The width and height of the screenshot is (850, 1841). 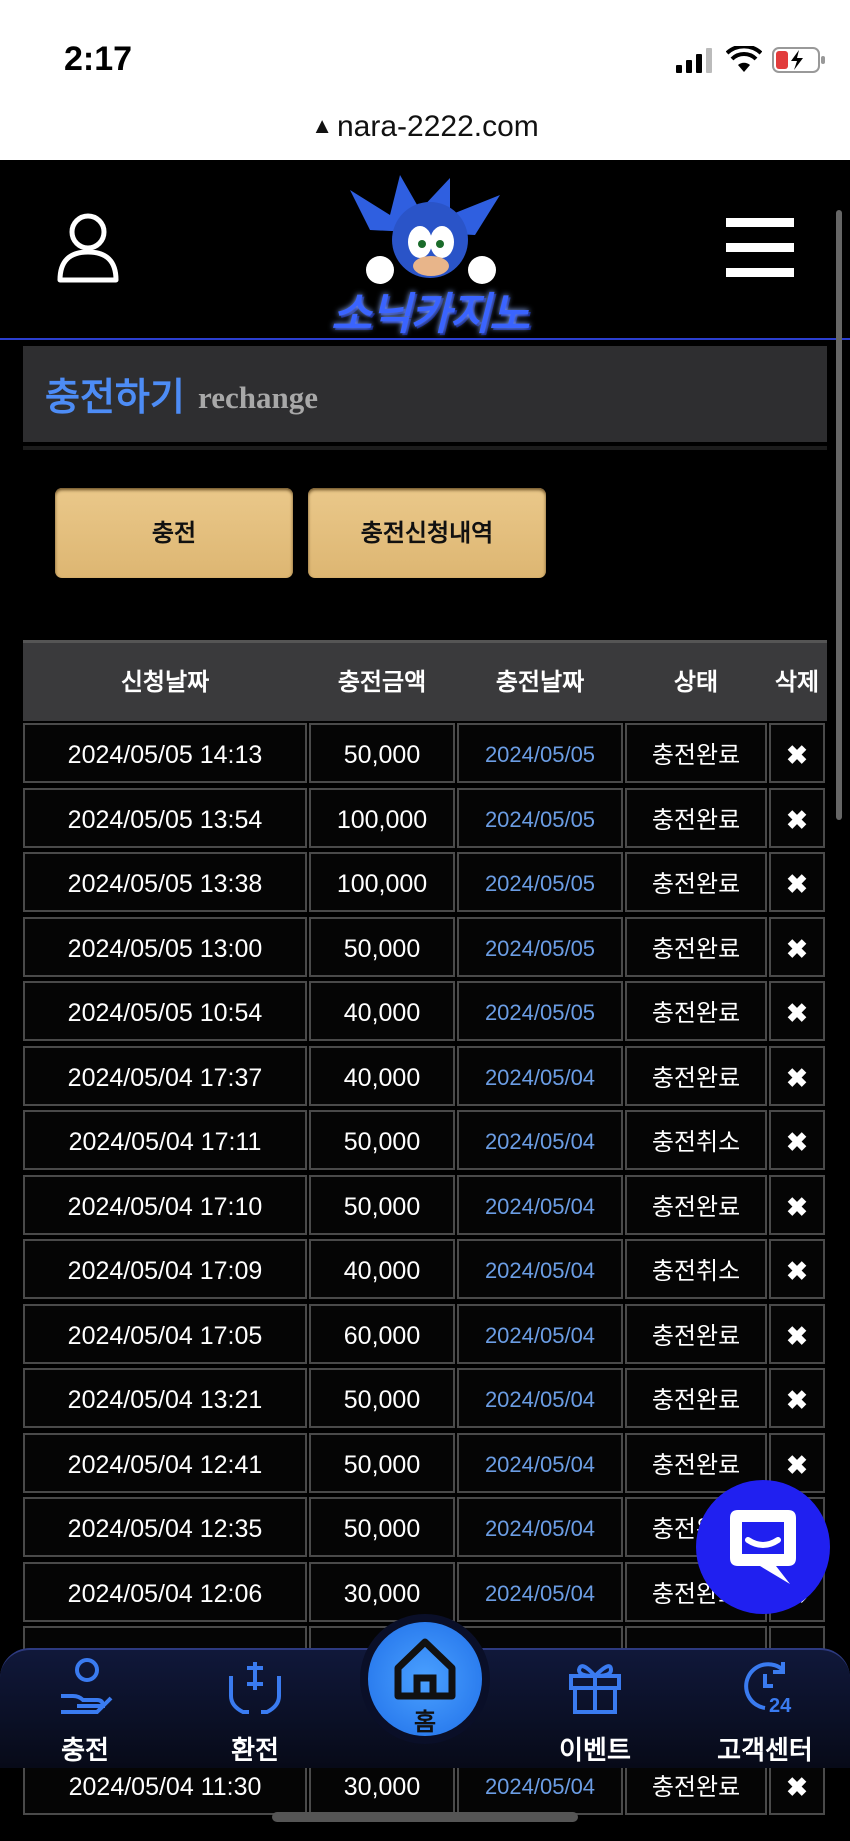 What do you see at coordinates (87, 1686) in the screenshot?
I see `hand-coin-icon` at bounding box center [87, 1686].